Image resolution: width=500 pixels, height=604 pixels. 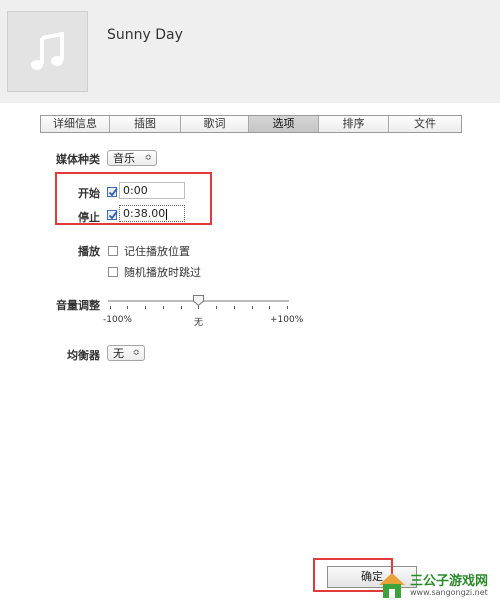 What do you see at coordinates (144, 213) in the screenshot?
I see `stop-time-value: 0:38.00` at bounding box center [144, 213].